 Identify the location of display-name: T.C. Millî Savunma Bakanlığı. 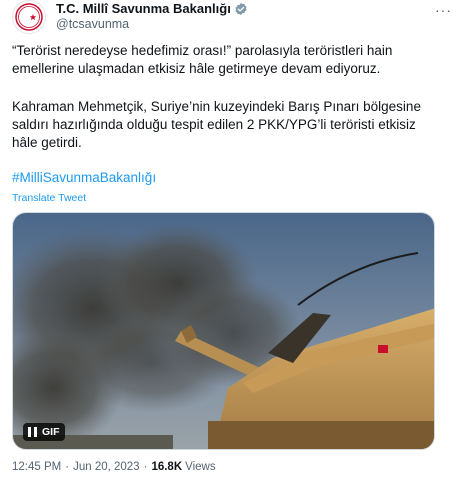
(143, 8).